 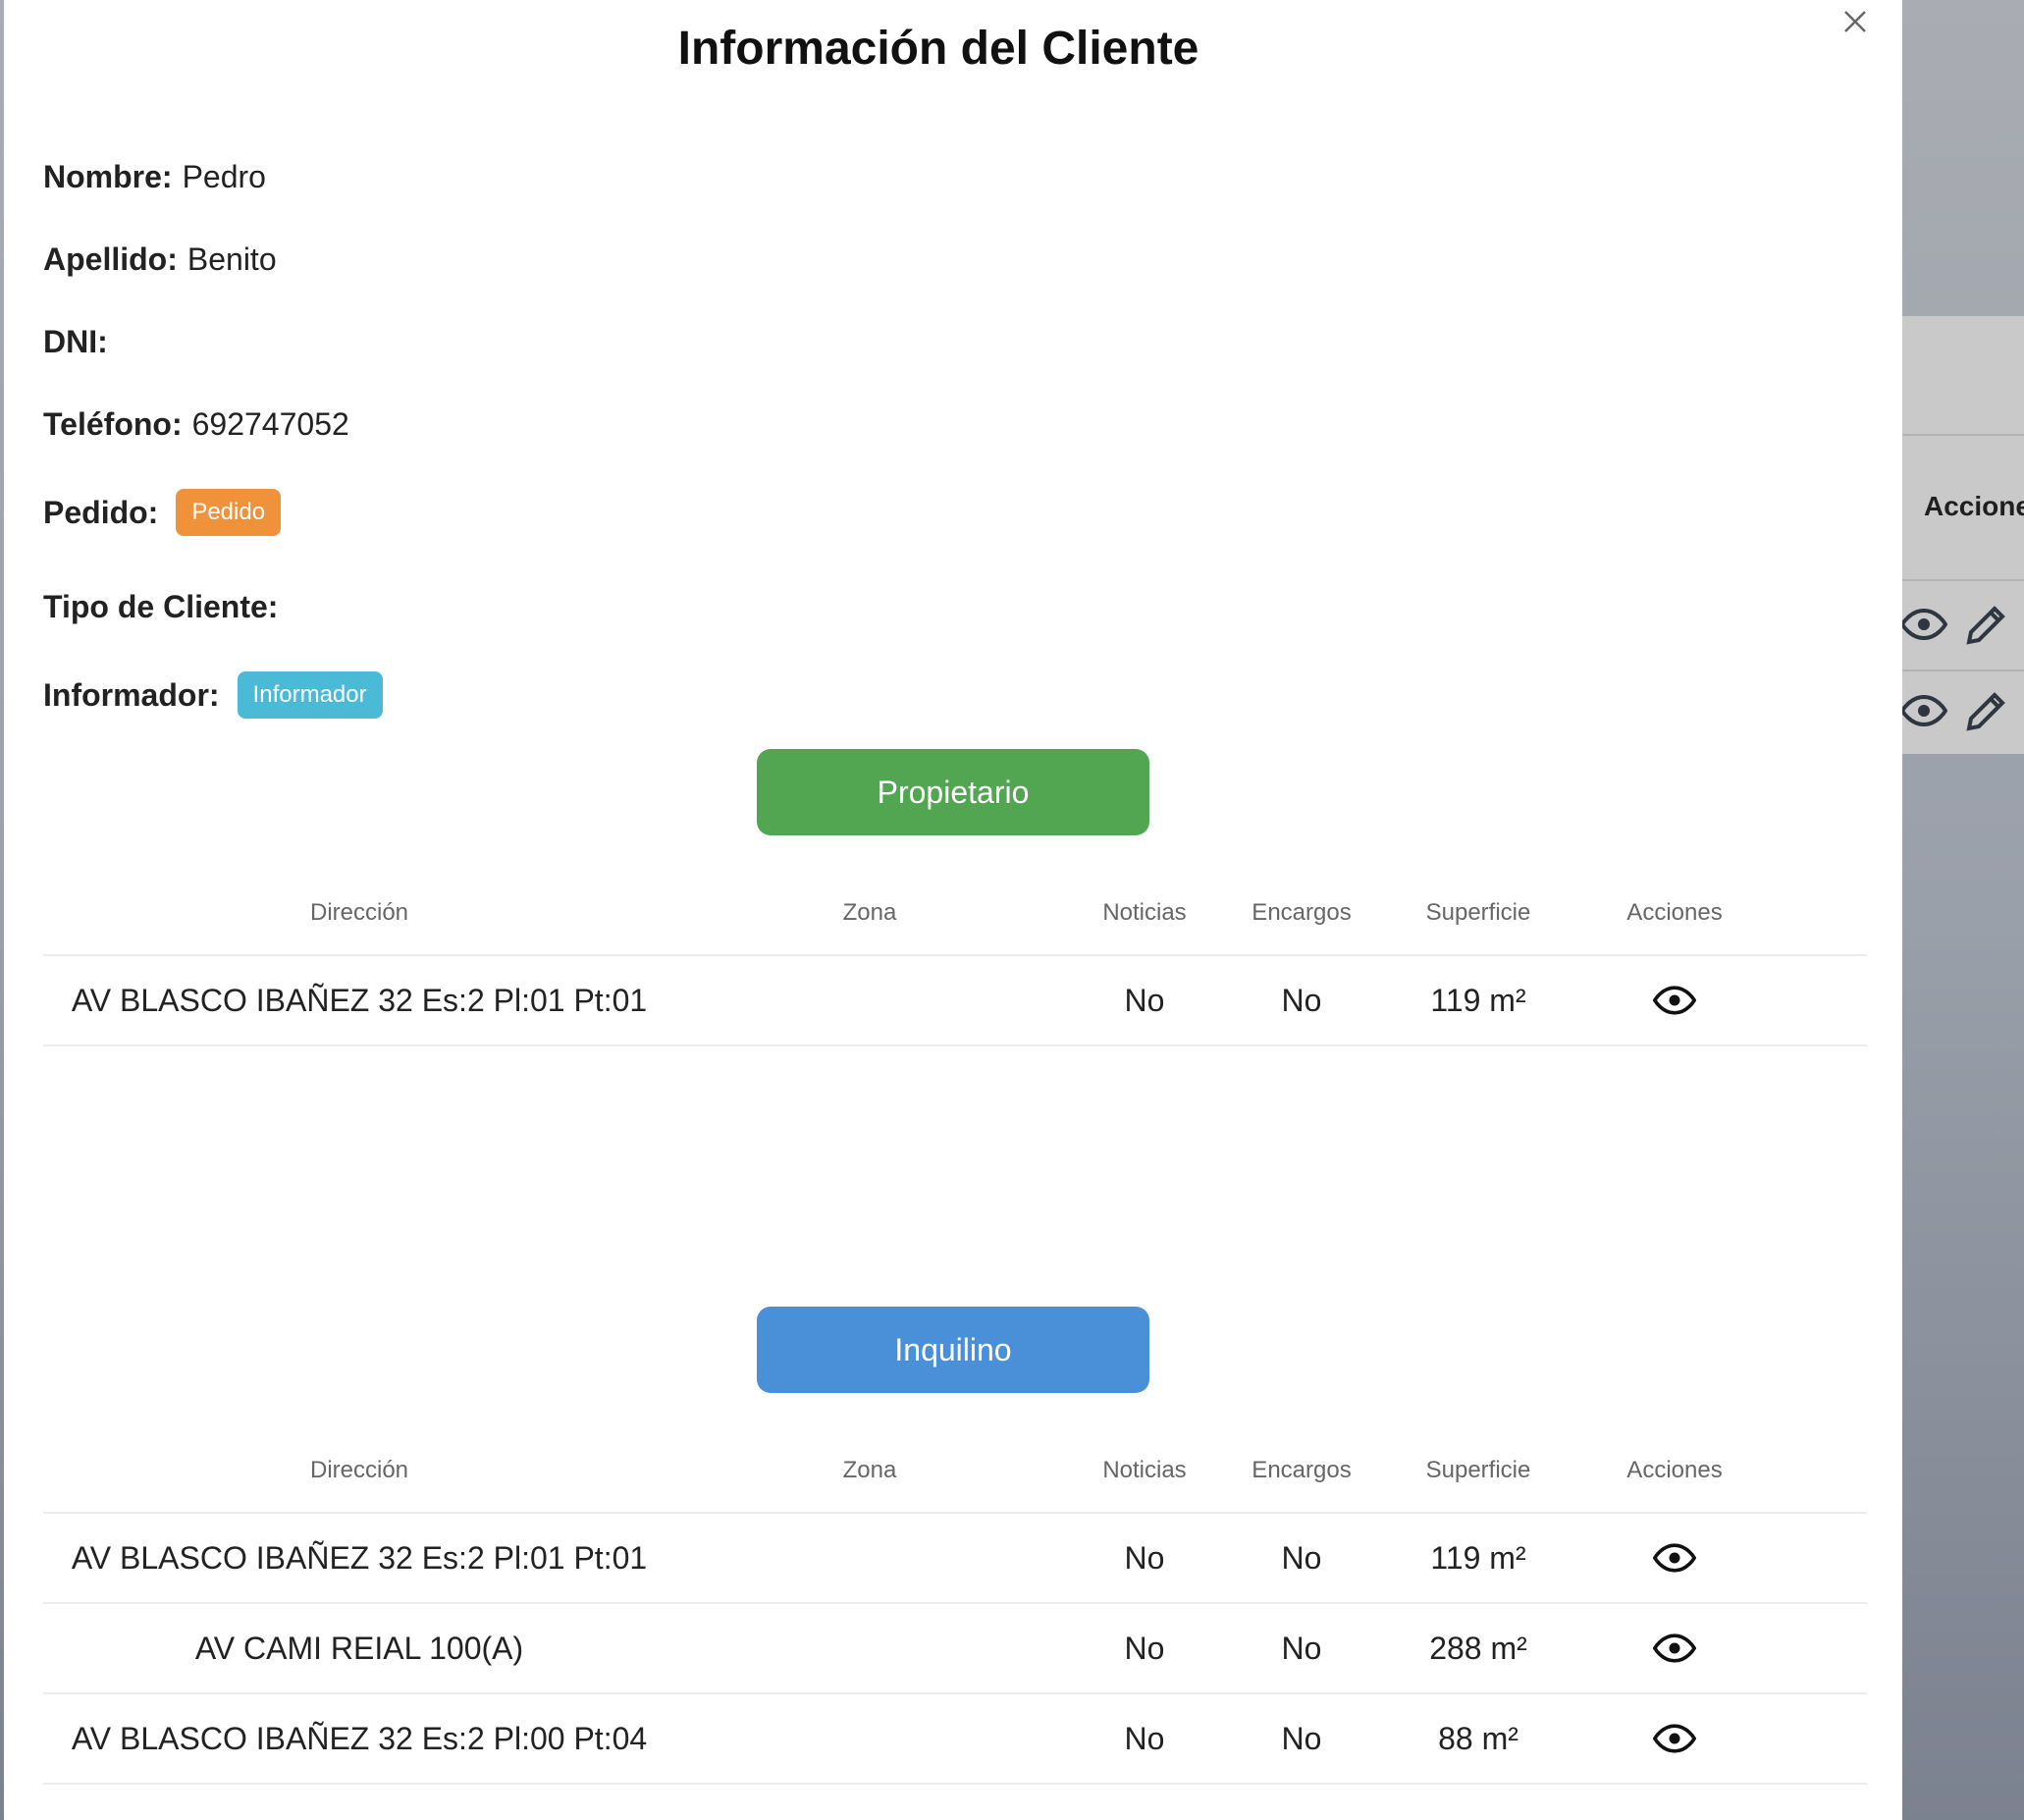 What do you see at coordinates (110, 259) in the screenshot?
I see `field-label: Apellido:` at bounding box center [110, 259].